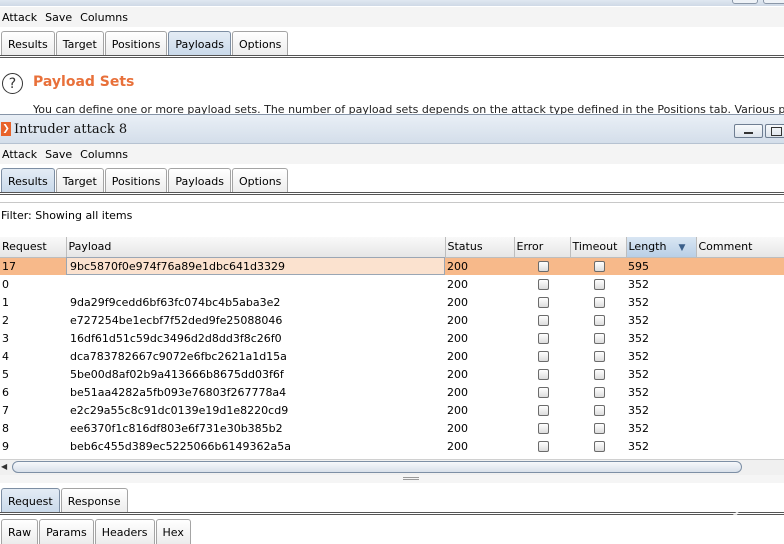  Describe the element at coordinates (392, 302) in the screenshot. I see `table-row: 1 9da29f9cedd6bf63fc074bc4b5aba3e2 200 352` at that location.